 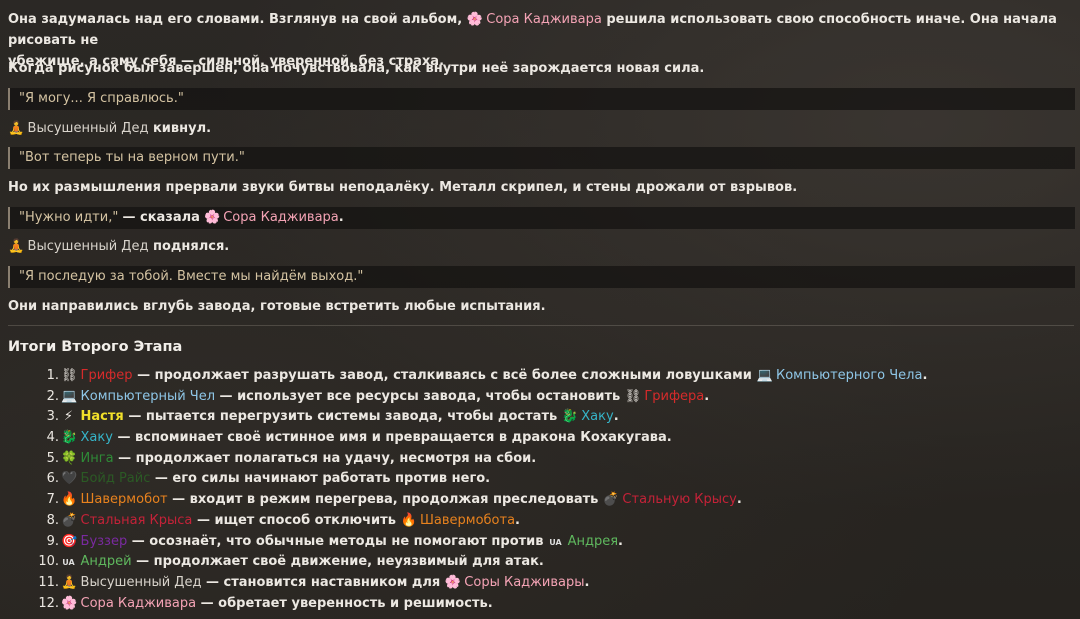 I want to click on character-name: Хаку, so click(x=96, y=438).